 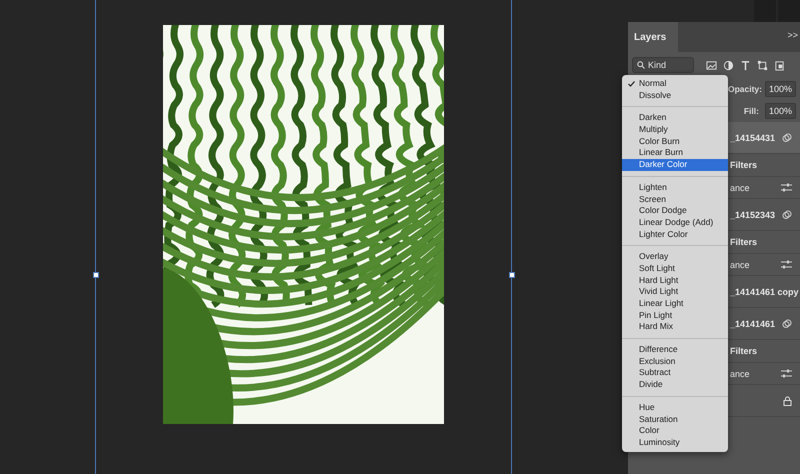 What do you see at coordinates (753, 137) in the screenshot?
I see `layer-name: _14154431` at bounding box center [753, 137].